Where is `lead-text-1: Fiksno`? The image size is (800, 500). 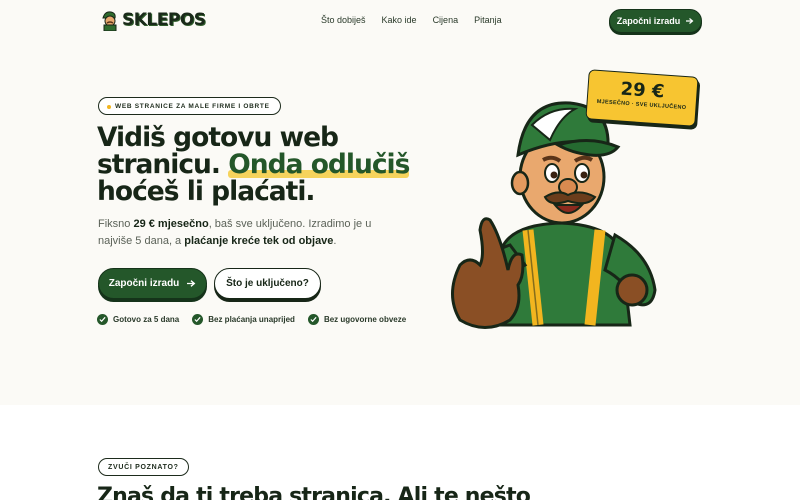
lead-text-1: Fiksno is located at coordinates (116, 224).